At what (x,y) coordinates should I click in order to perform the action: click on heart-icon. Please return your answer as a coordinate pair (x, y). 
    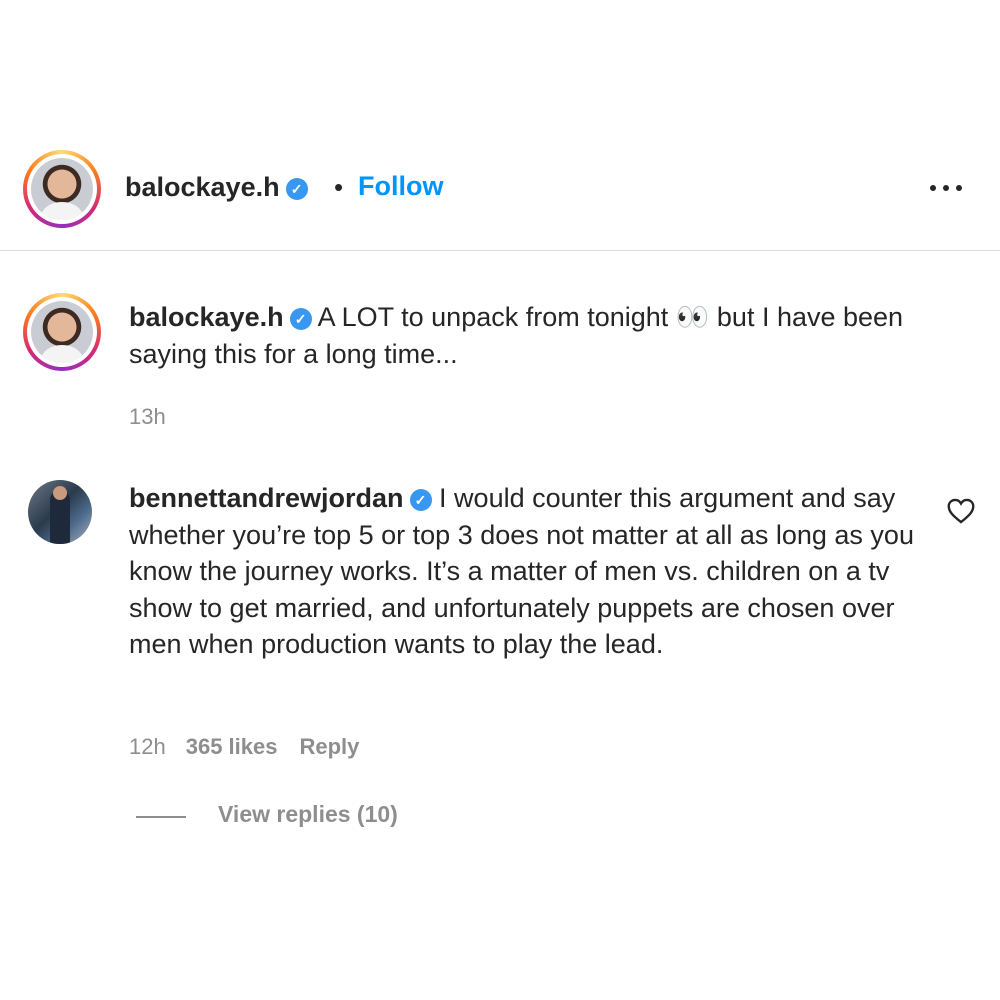
    Looking at the image, I should click on (961, 511).